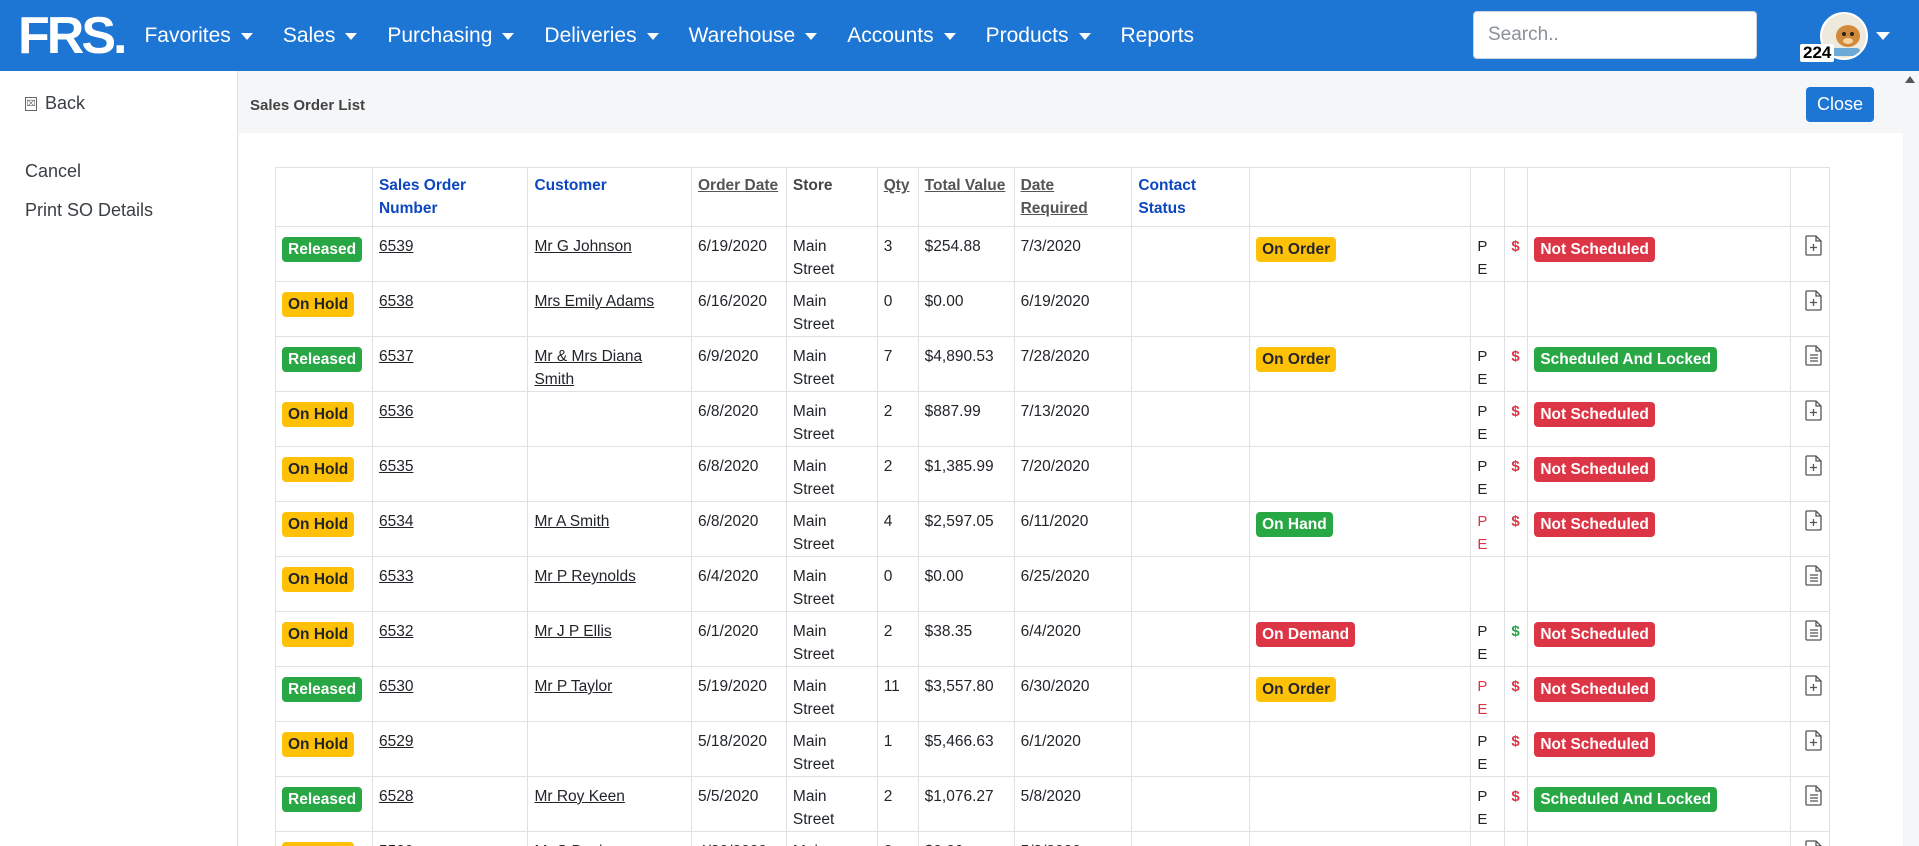 This screenshot has width=1919, height=846. Describe the element at coordinates (72, 36) in the screenshot. I see `brand-logo: FRS.` at that location.